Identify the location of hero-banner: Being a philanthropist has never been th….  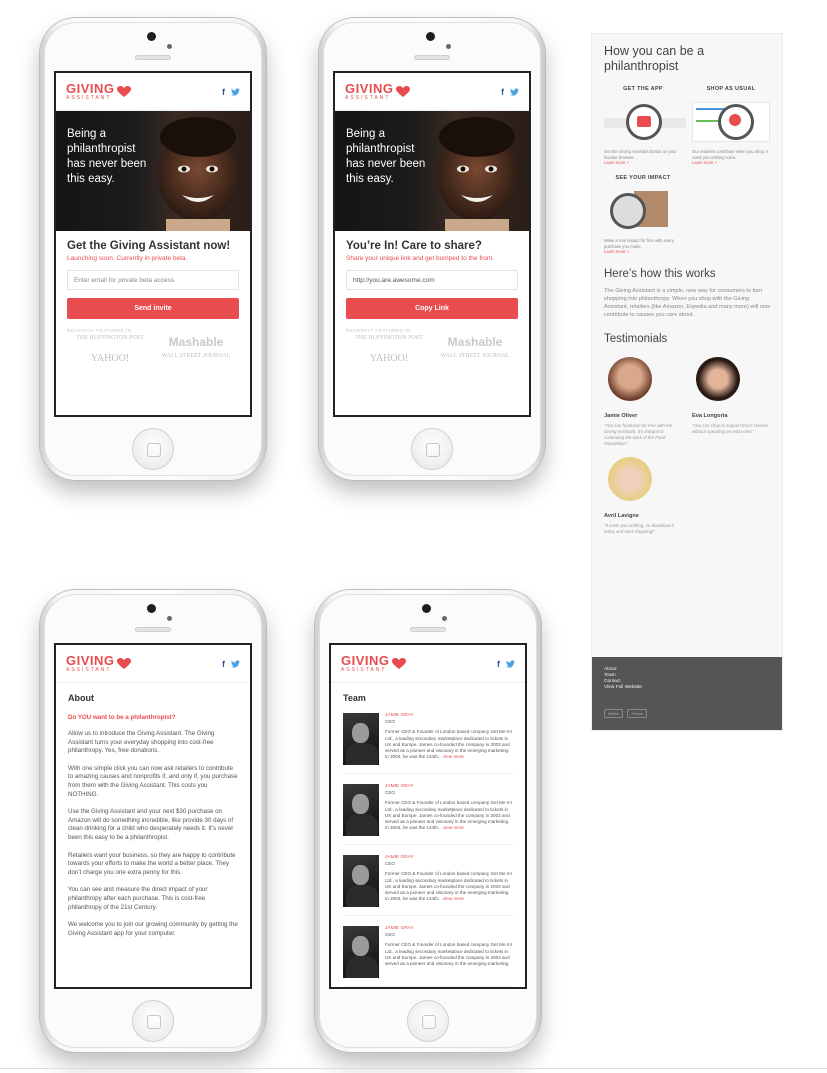
(432, 171).